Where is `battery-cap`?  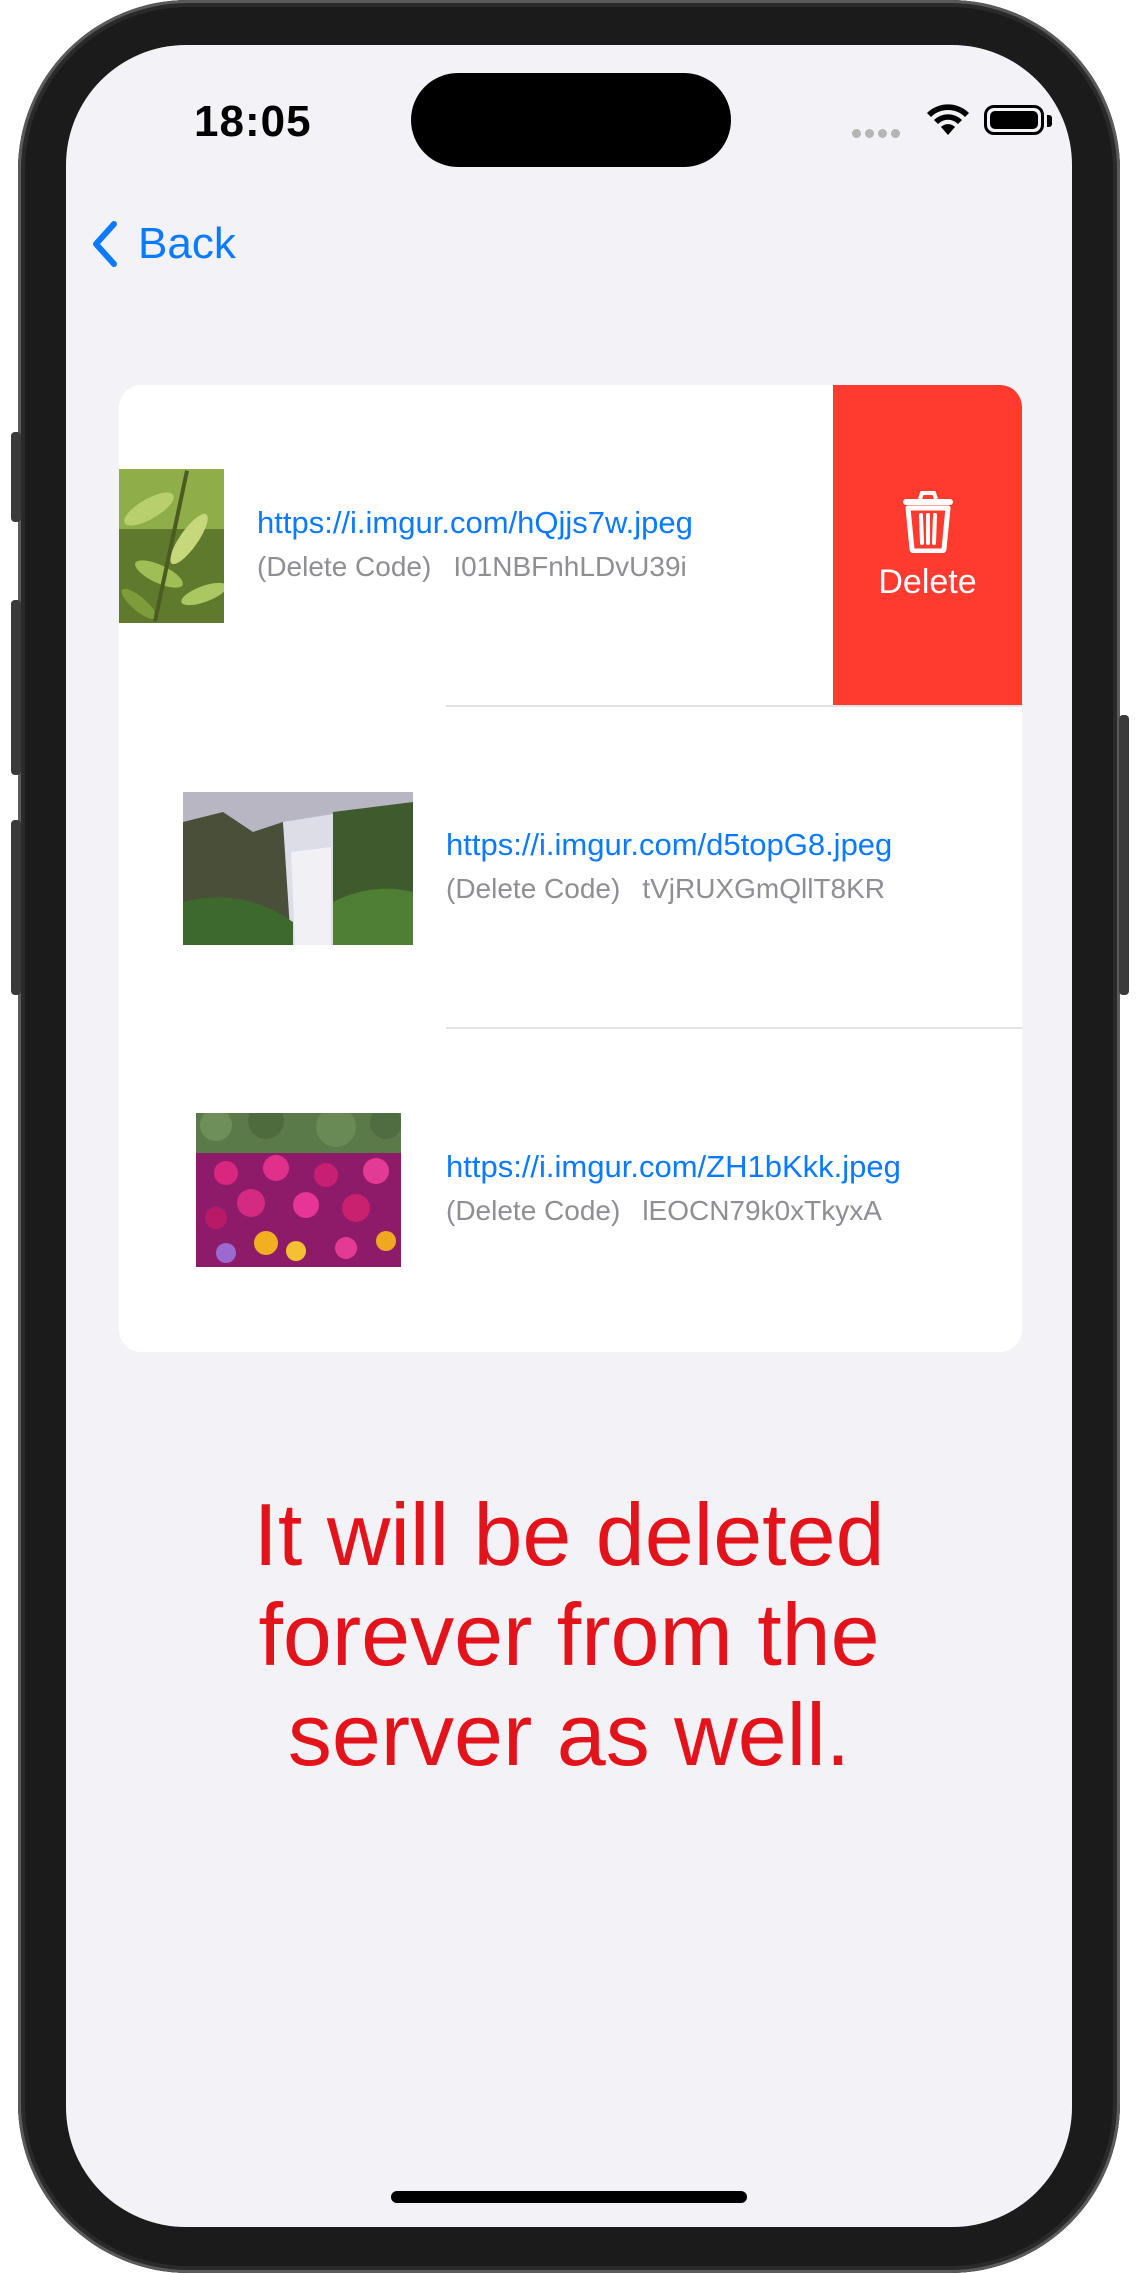 battery-cap is located at coordinates (1049, 121).